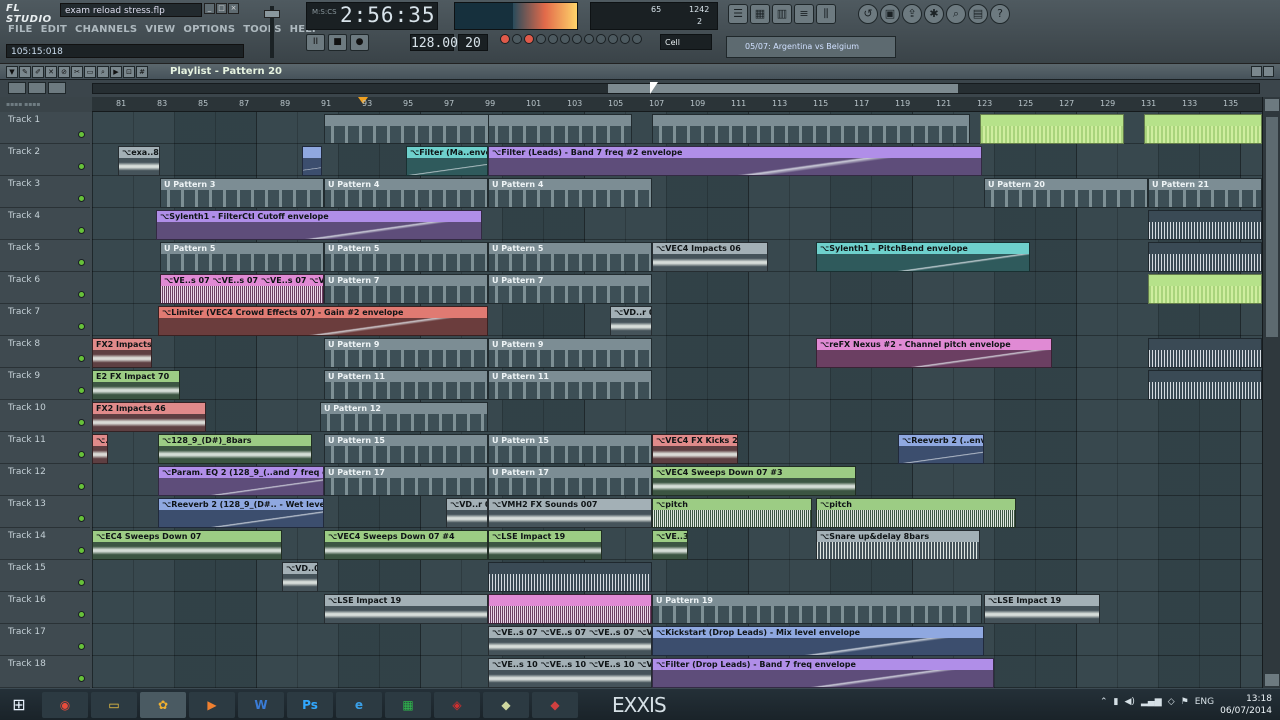 The width and height of the screenshot is (1280, 720). What do you see at coordinates (187, 545) in the screenshot?
I see `clip: ⌥EC4 Sweeps Down 07` at bounding box center [187, 545].